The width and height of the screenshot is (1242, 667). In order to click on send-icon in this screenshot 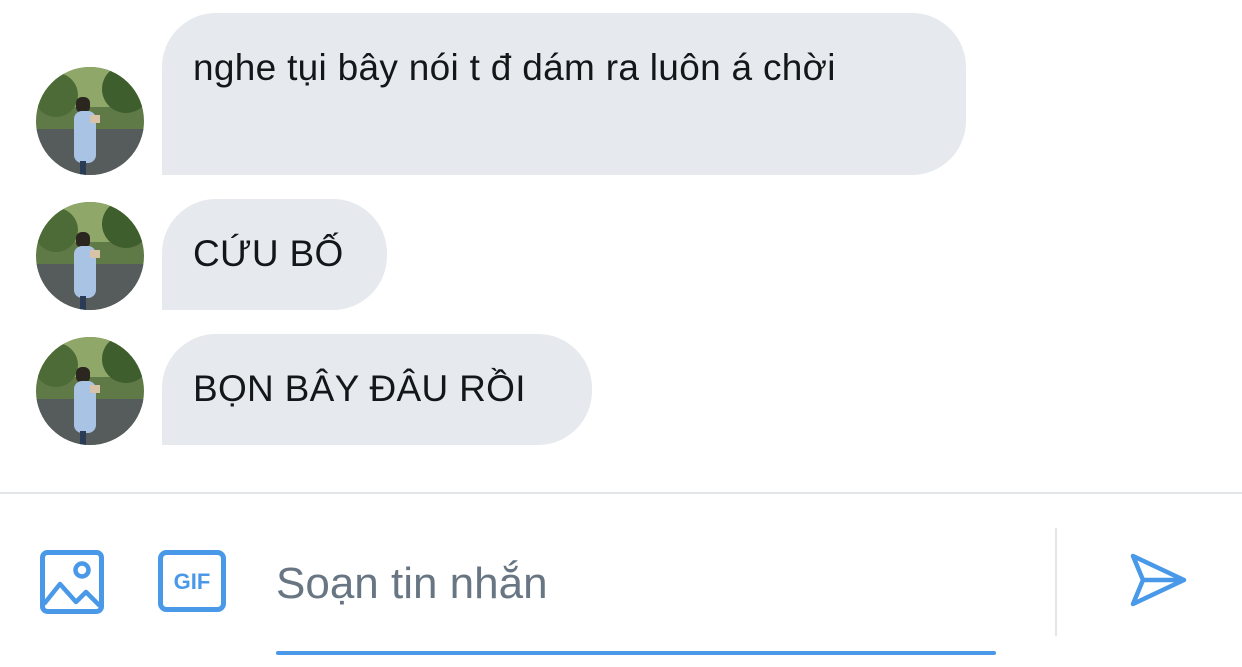, I will do `click(1158, 580)`.